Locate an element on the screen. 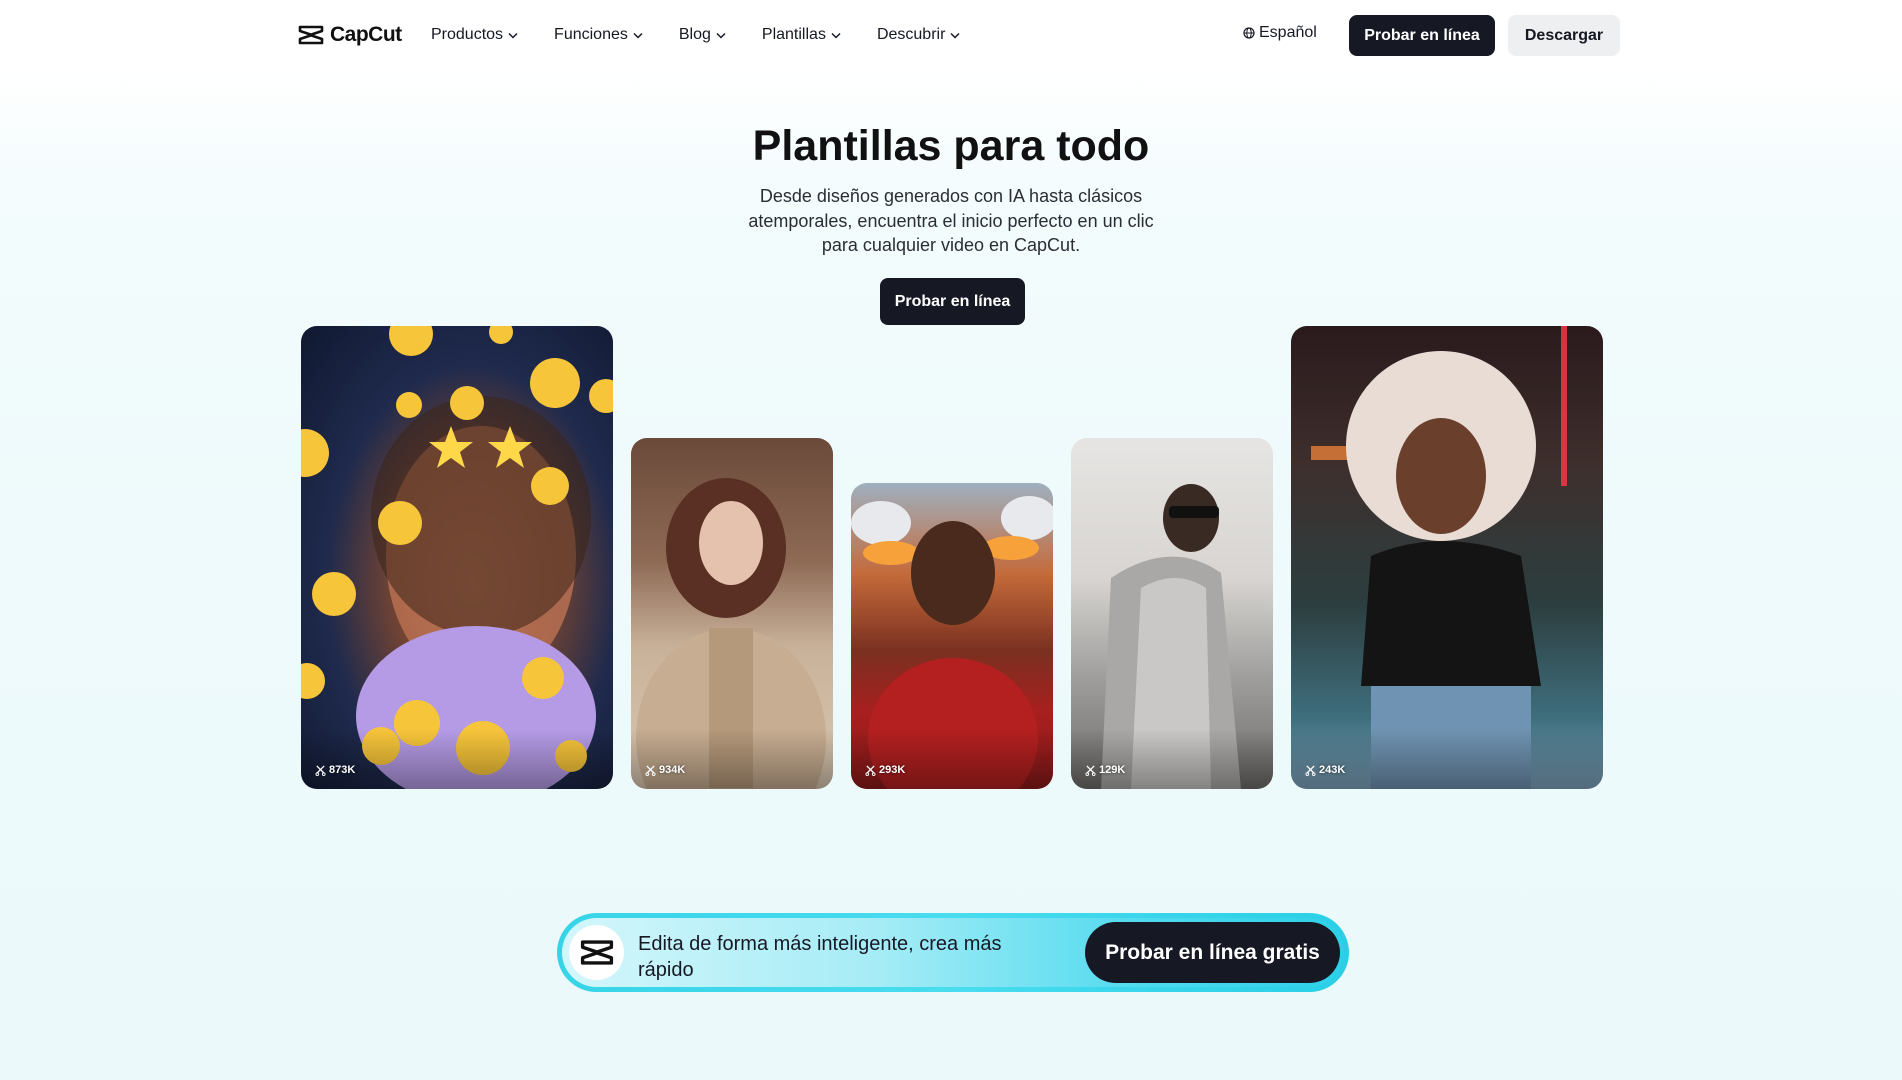 The image size is (1902, 1080). usage-count-label: 243K is located at coordinates (1332, 770).